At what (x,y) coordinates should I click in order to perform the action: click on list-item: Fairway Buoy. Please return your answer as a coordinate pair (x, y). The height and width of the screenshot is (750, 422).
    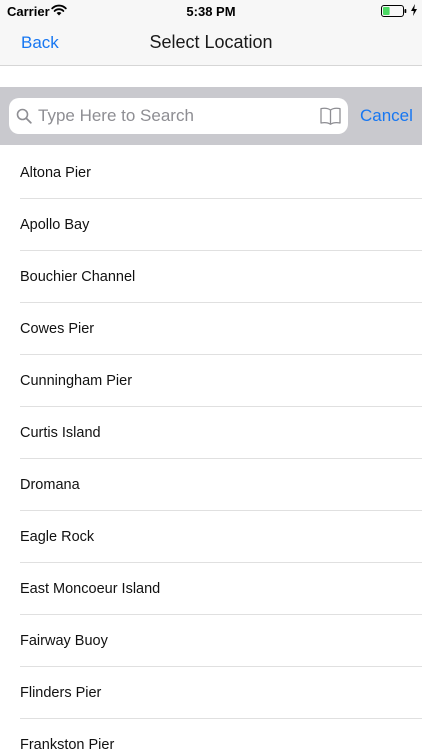
    Looking at the image, I should click on (211, 641).